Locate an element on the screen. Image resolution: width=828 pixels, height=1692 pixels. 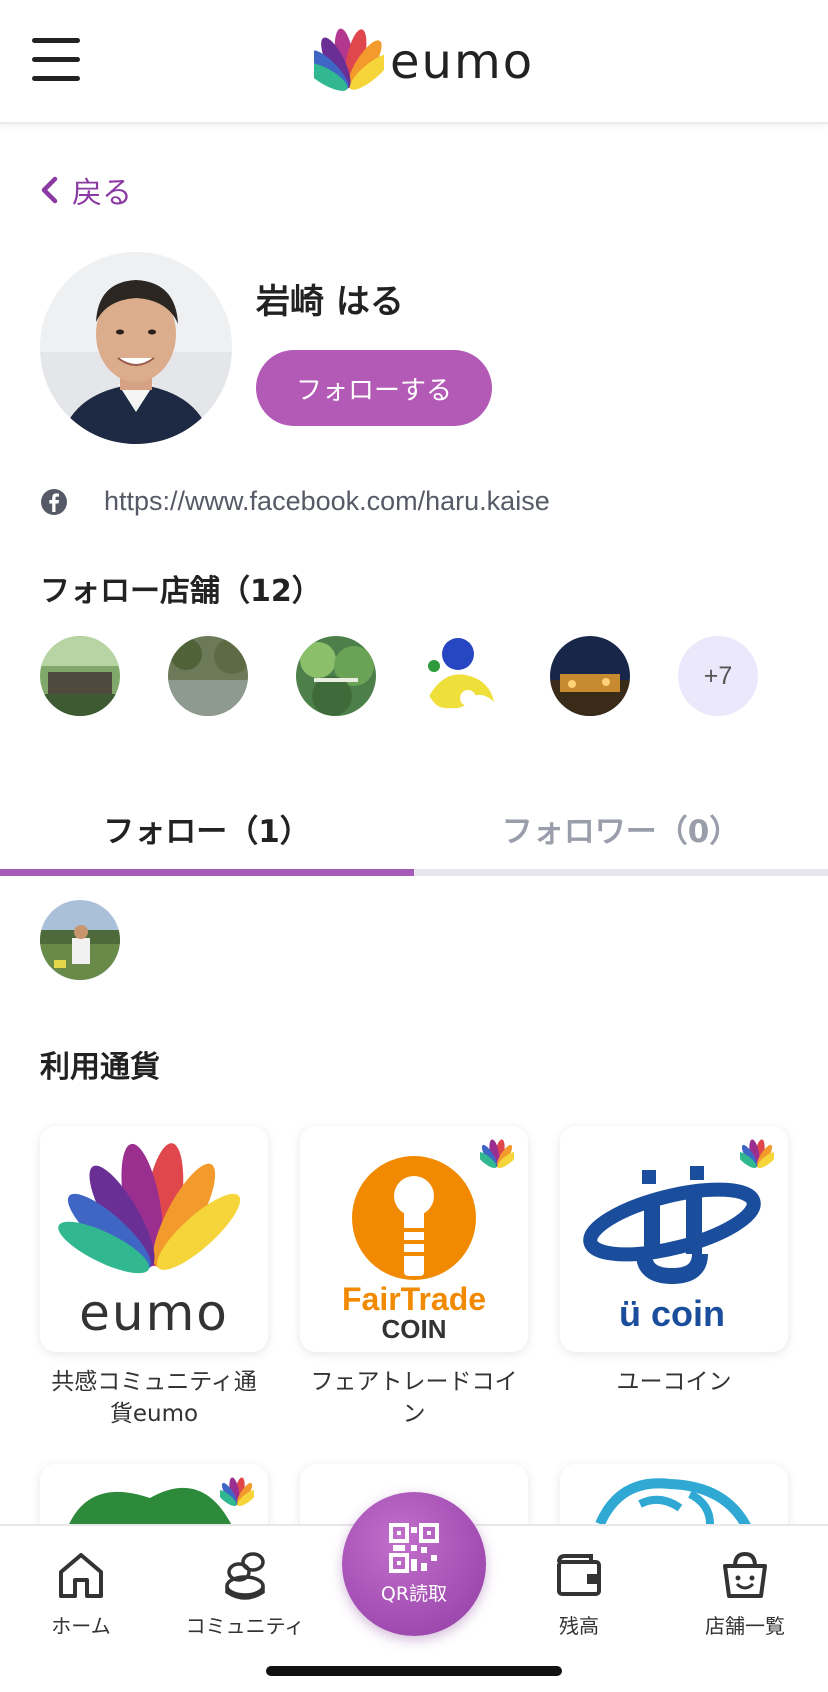
coins-icon is located at coordinates (245, 1576).